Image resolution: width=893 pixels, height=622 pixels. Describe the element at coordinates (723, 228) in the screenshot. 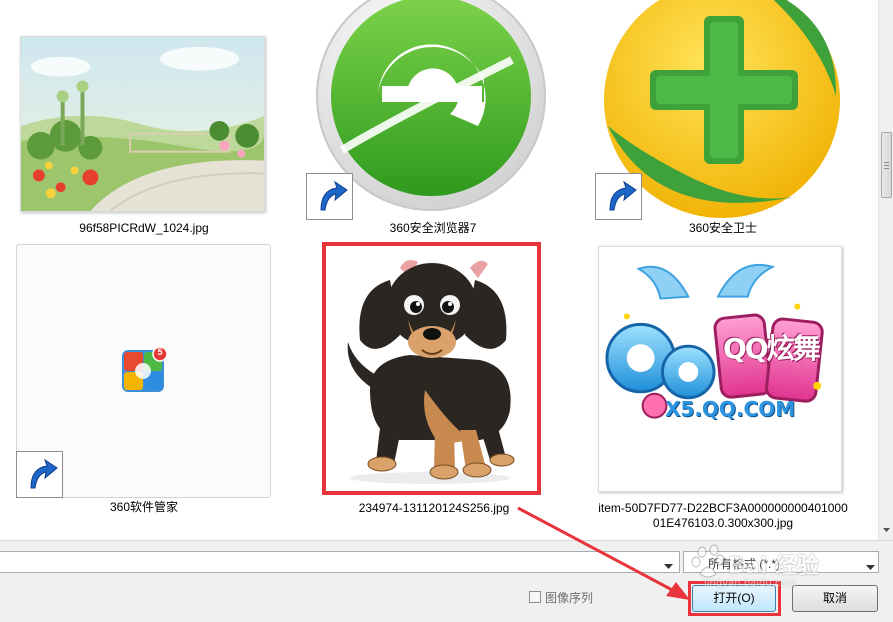

I see `file-name-label: 360安全卫士` at that location.